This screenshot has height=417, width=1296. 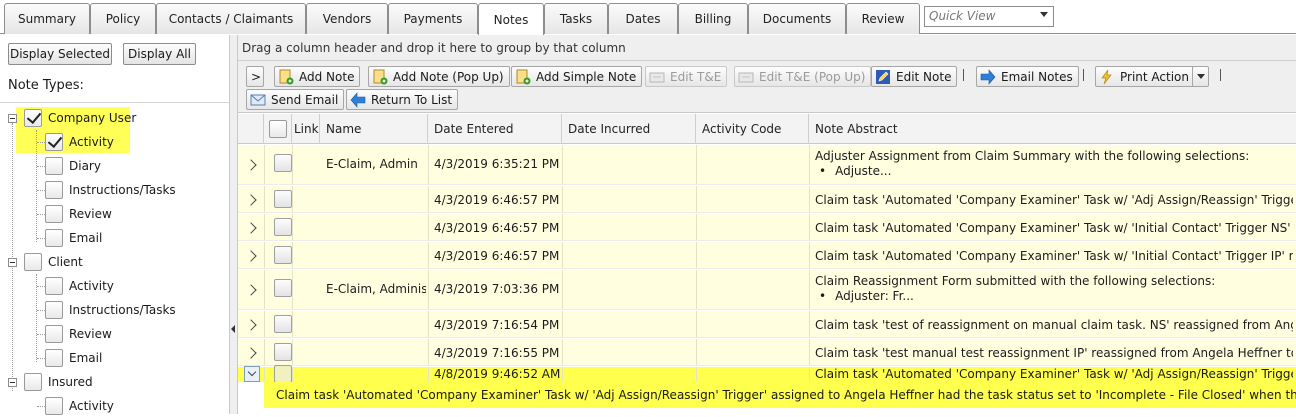 What do you see at coordinates (58, 382) in the screenshot?
I see `tree-node-insured: Insured` at bounding box center [58, 382].